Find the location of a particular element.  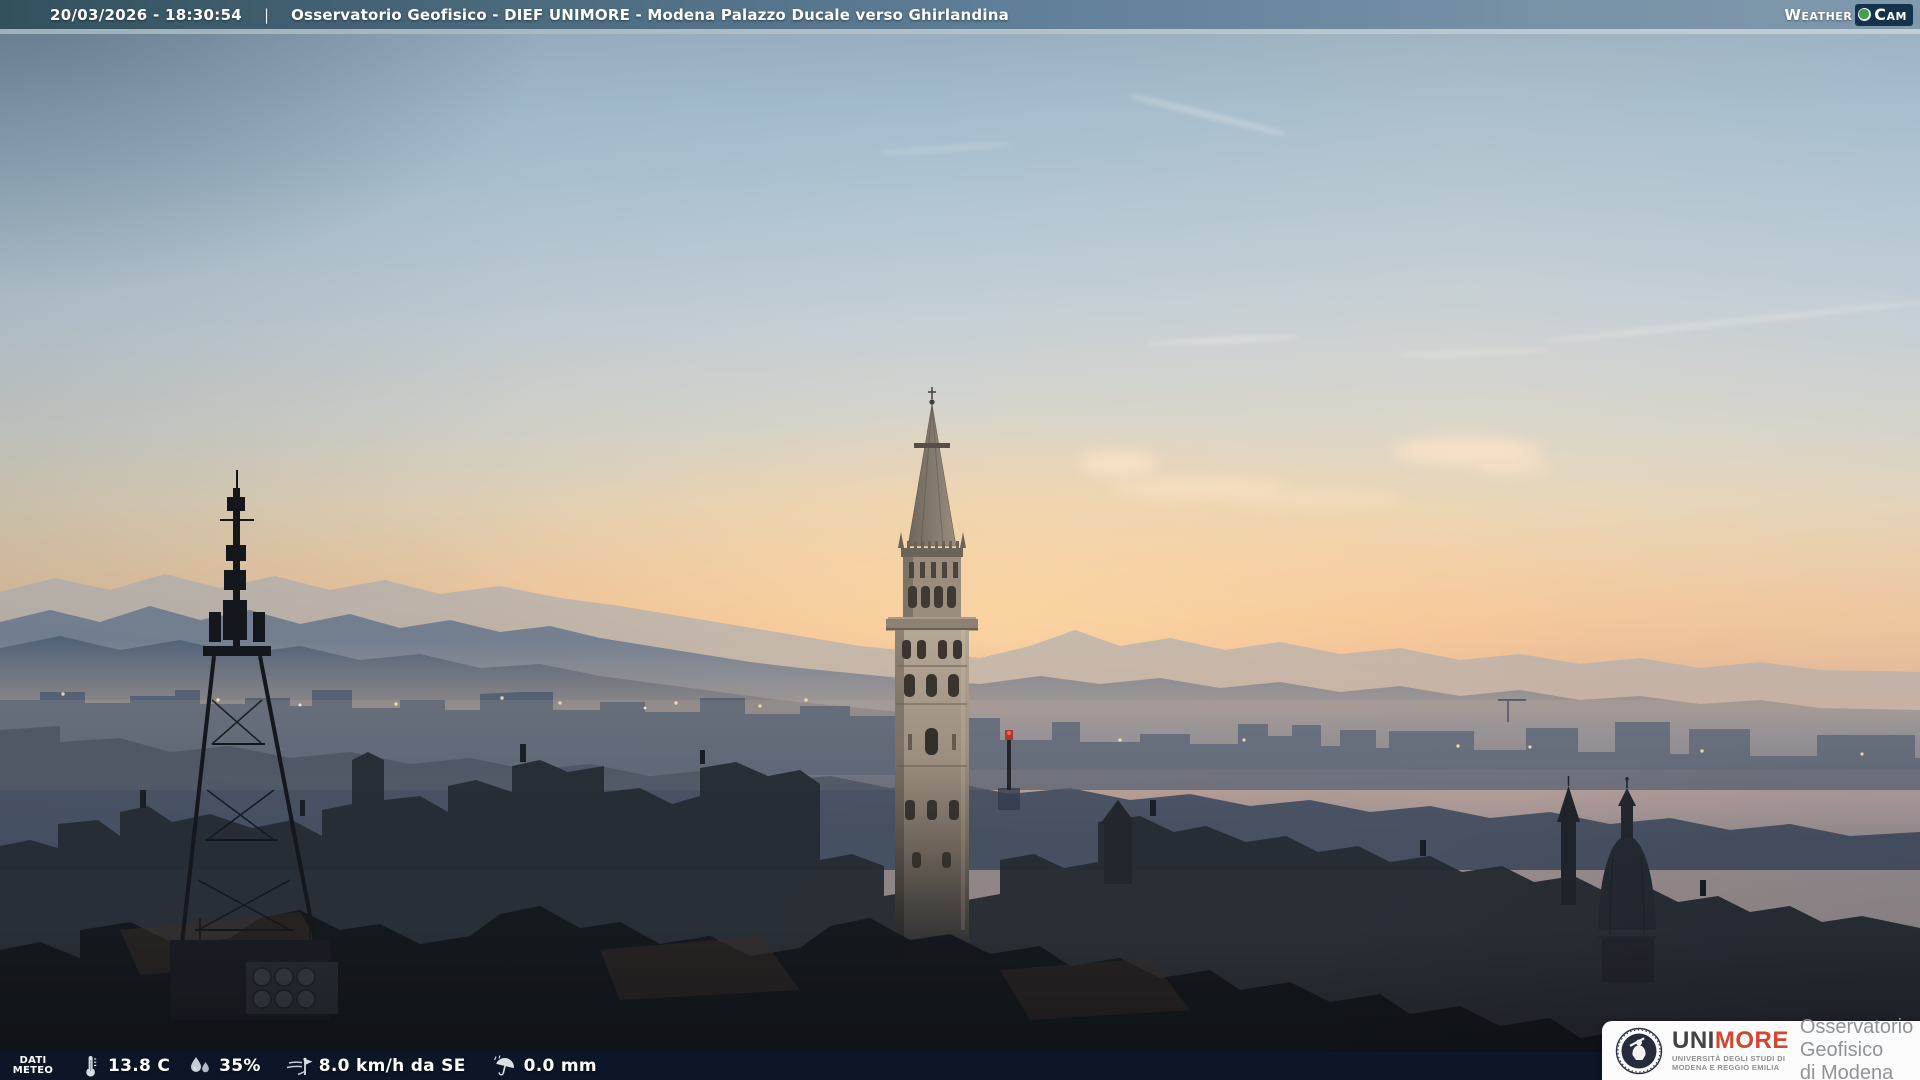

camera-lens-icon is located at coordinates (1865, 14).